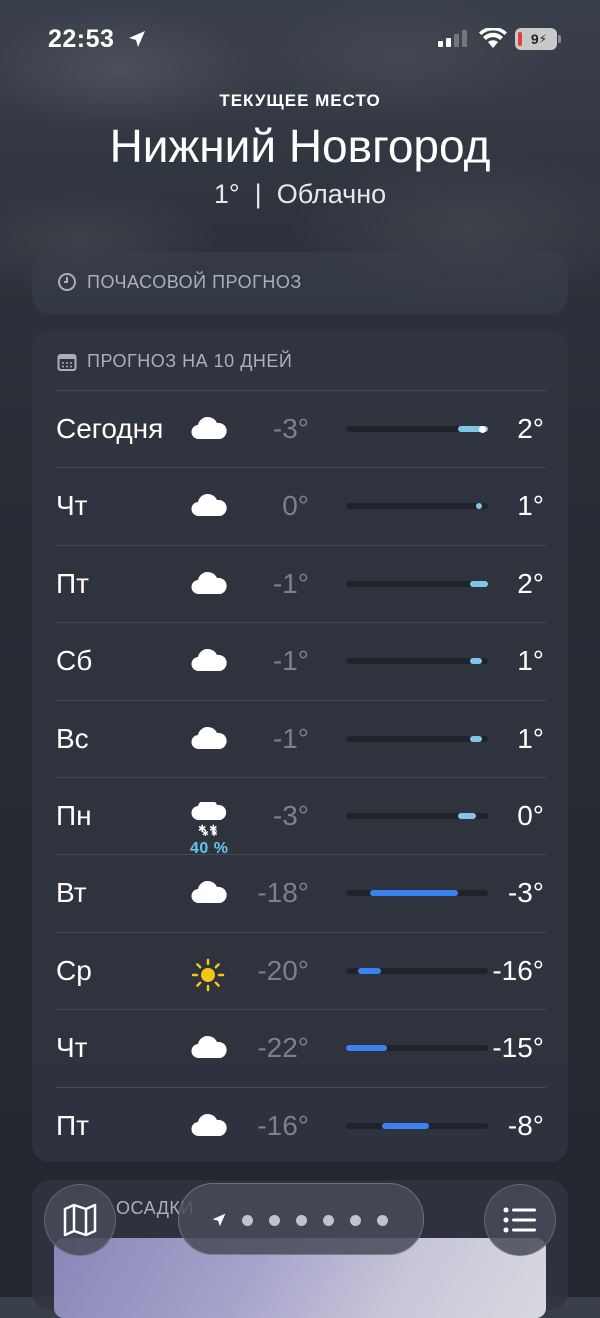 The image size is (600, 1318). Describe the element at coordinates (525, 1125) in the screenshot. I see `high-temperature: -8°` at that location.